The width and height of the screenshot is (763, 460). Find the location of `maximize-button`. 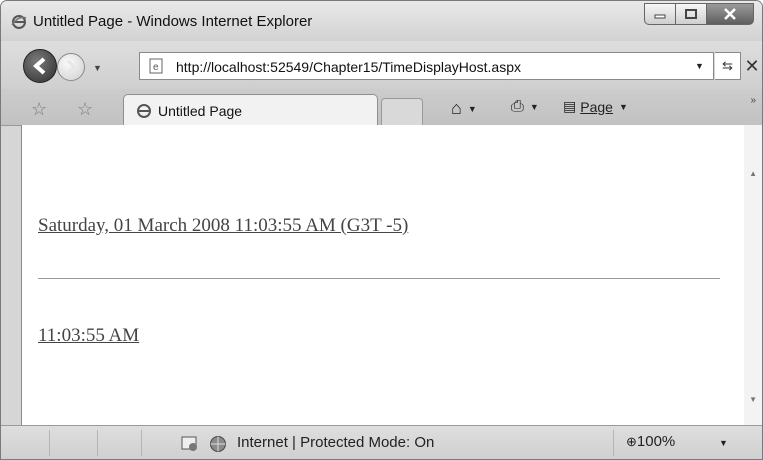

maximize-button is located at coordinates (691, 14).